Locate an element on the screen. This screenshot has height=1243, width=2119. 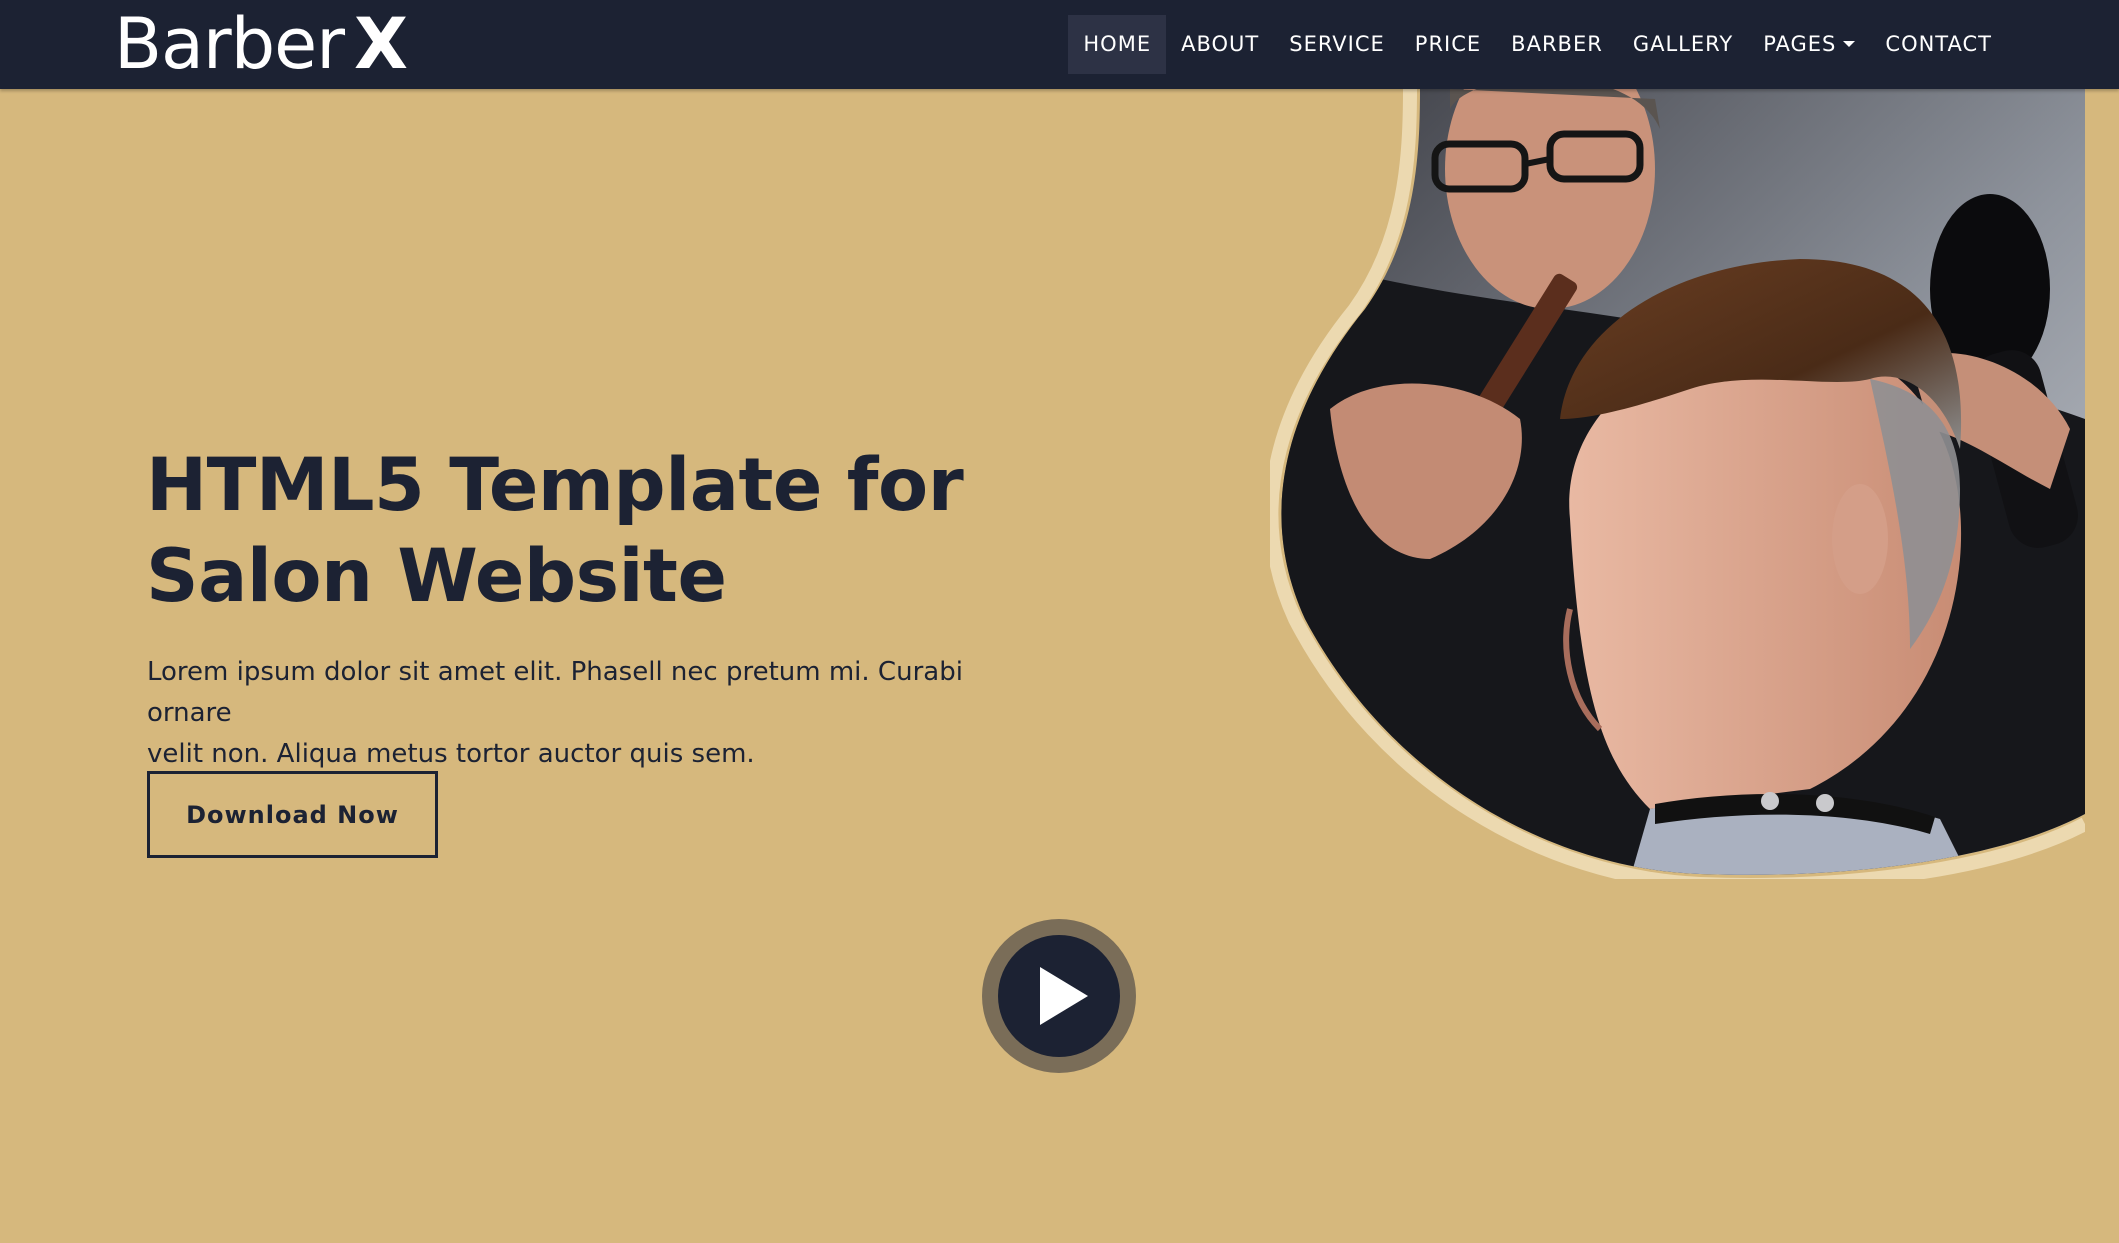
brand-logo: Barber X is located at coordinates (261, 44).